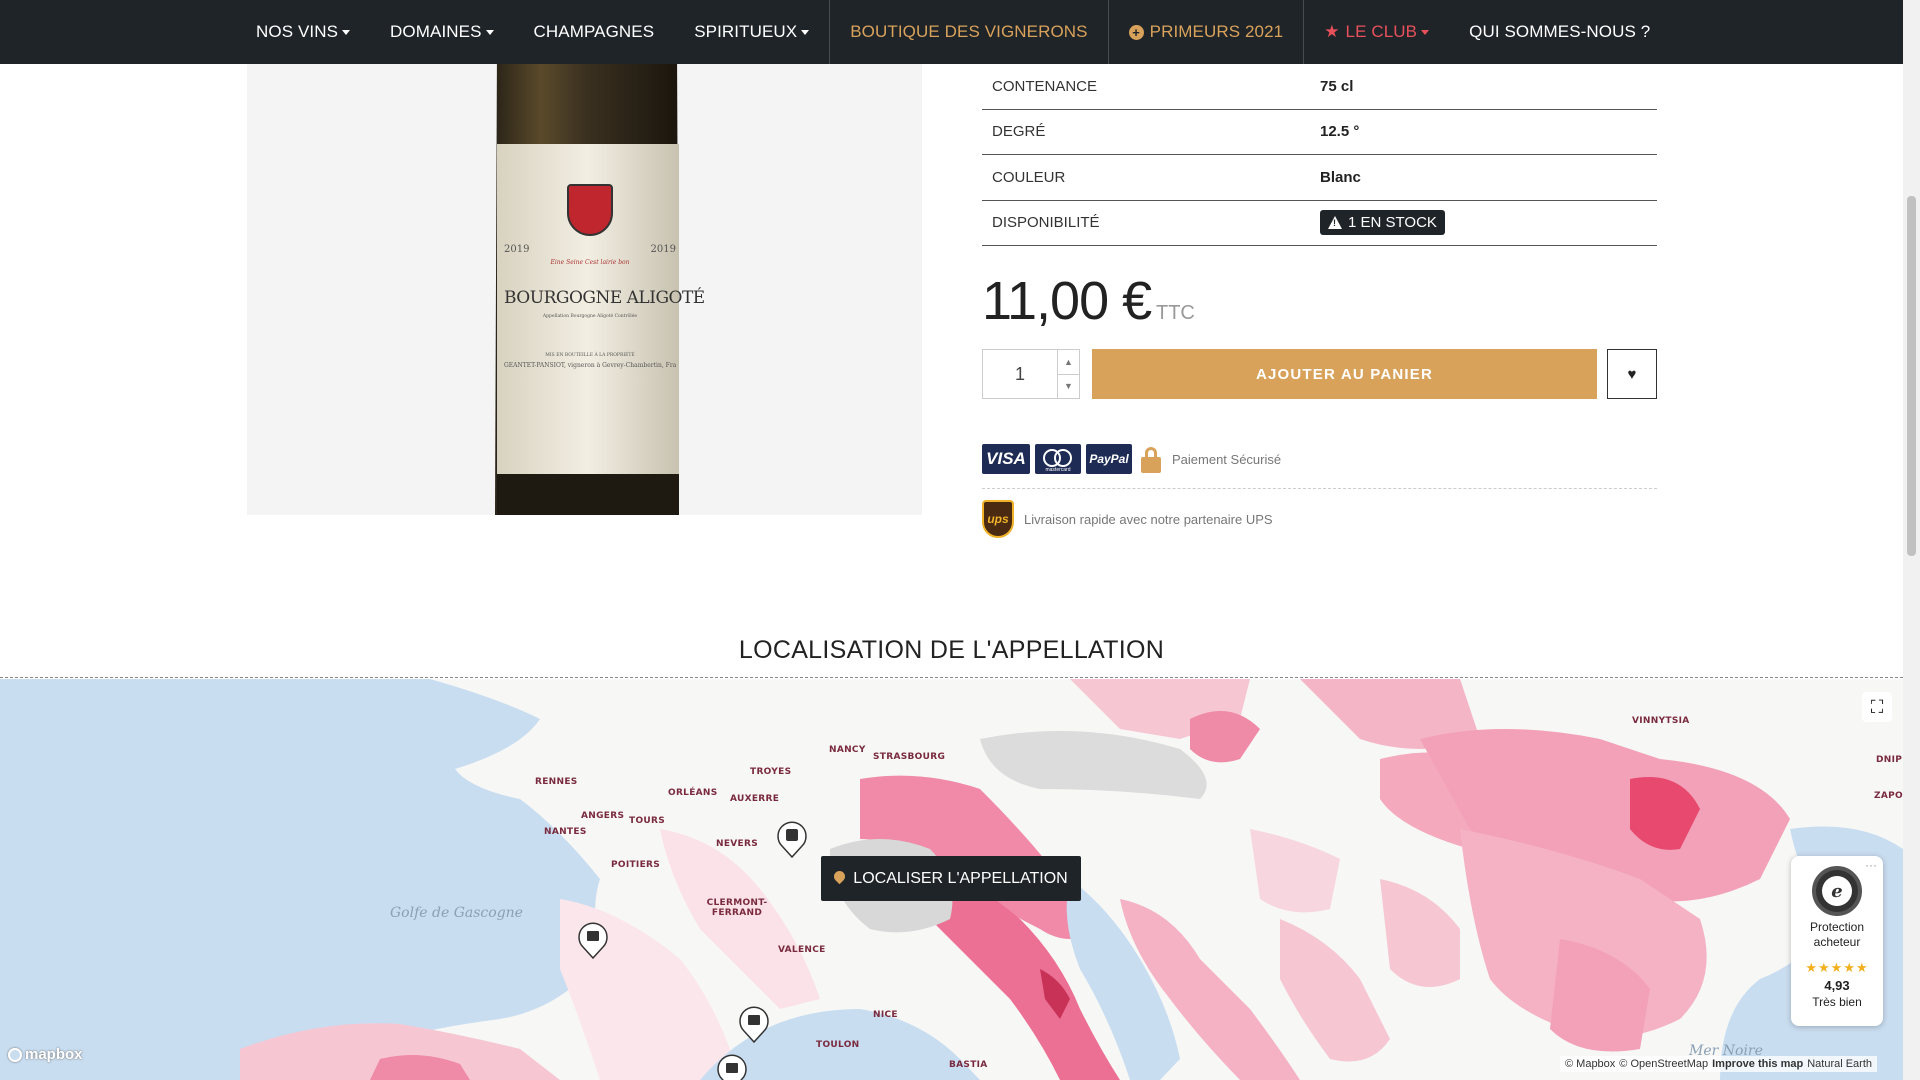 This screenshot has width=1920, height=1080. I want to click on map-city-label: ZAPO, so click(1888, 796).